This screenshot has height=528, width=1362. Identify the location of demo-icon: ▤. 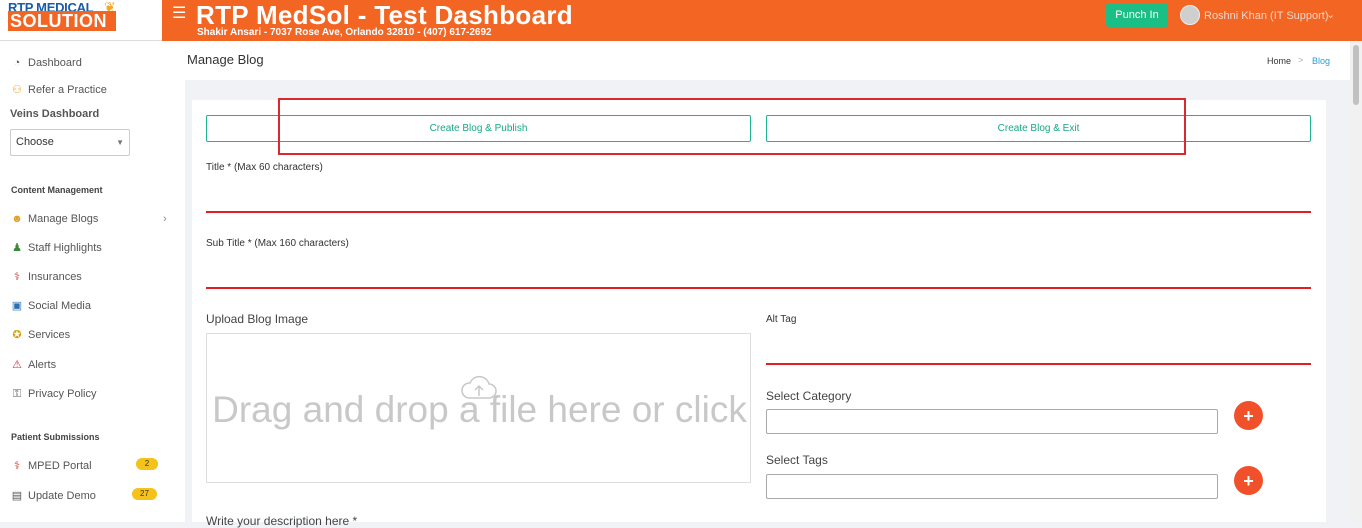
(17, 496).